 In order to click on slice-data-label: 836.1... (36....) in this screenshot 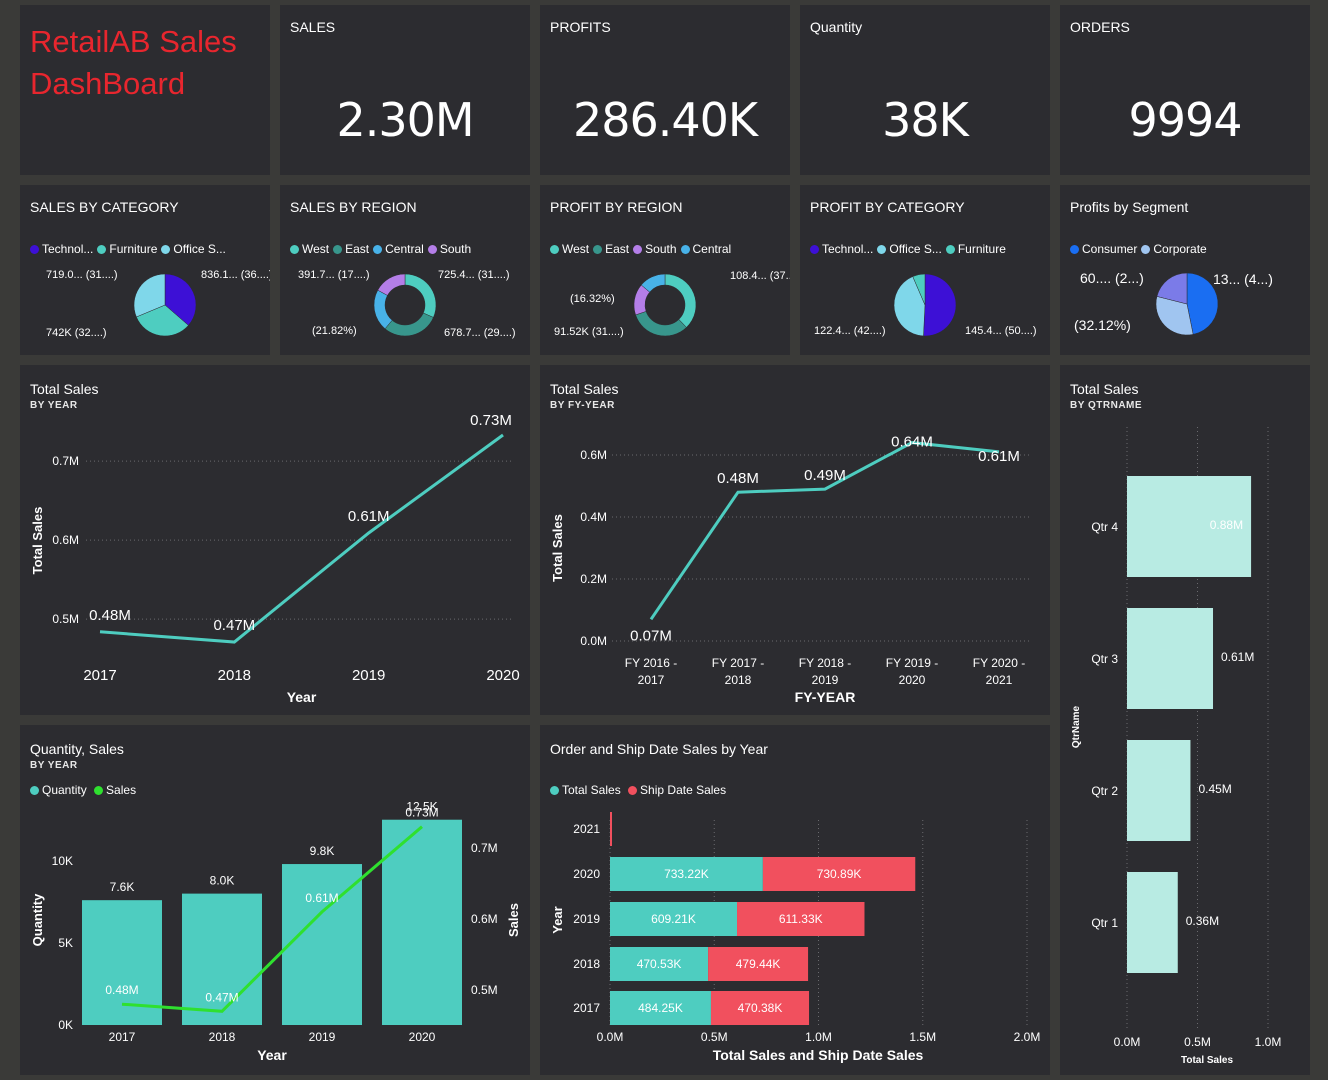, I will do `click(235, 275)`.